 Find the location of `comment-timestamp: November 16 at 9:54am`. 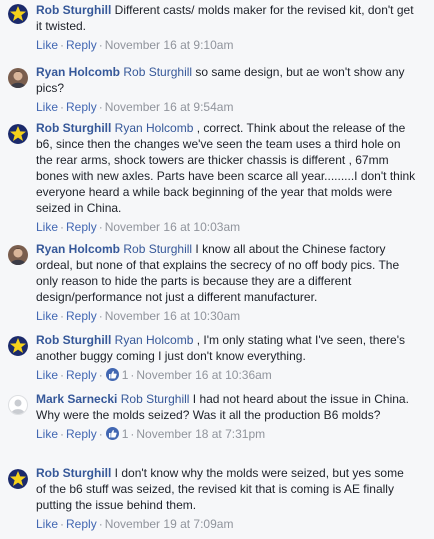

comment-timestamp: November 16 at 9:54am is located at coordinates (169, 107).